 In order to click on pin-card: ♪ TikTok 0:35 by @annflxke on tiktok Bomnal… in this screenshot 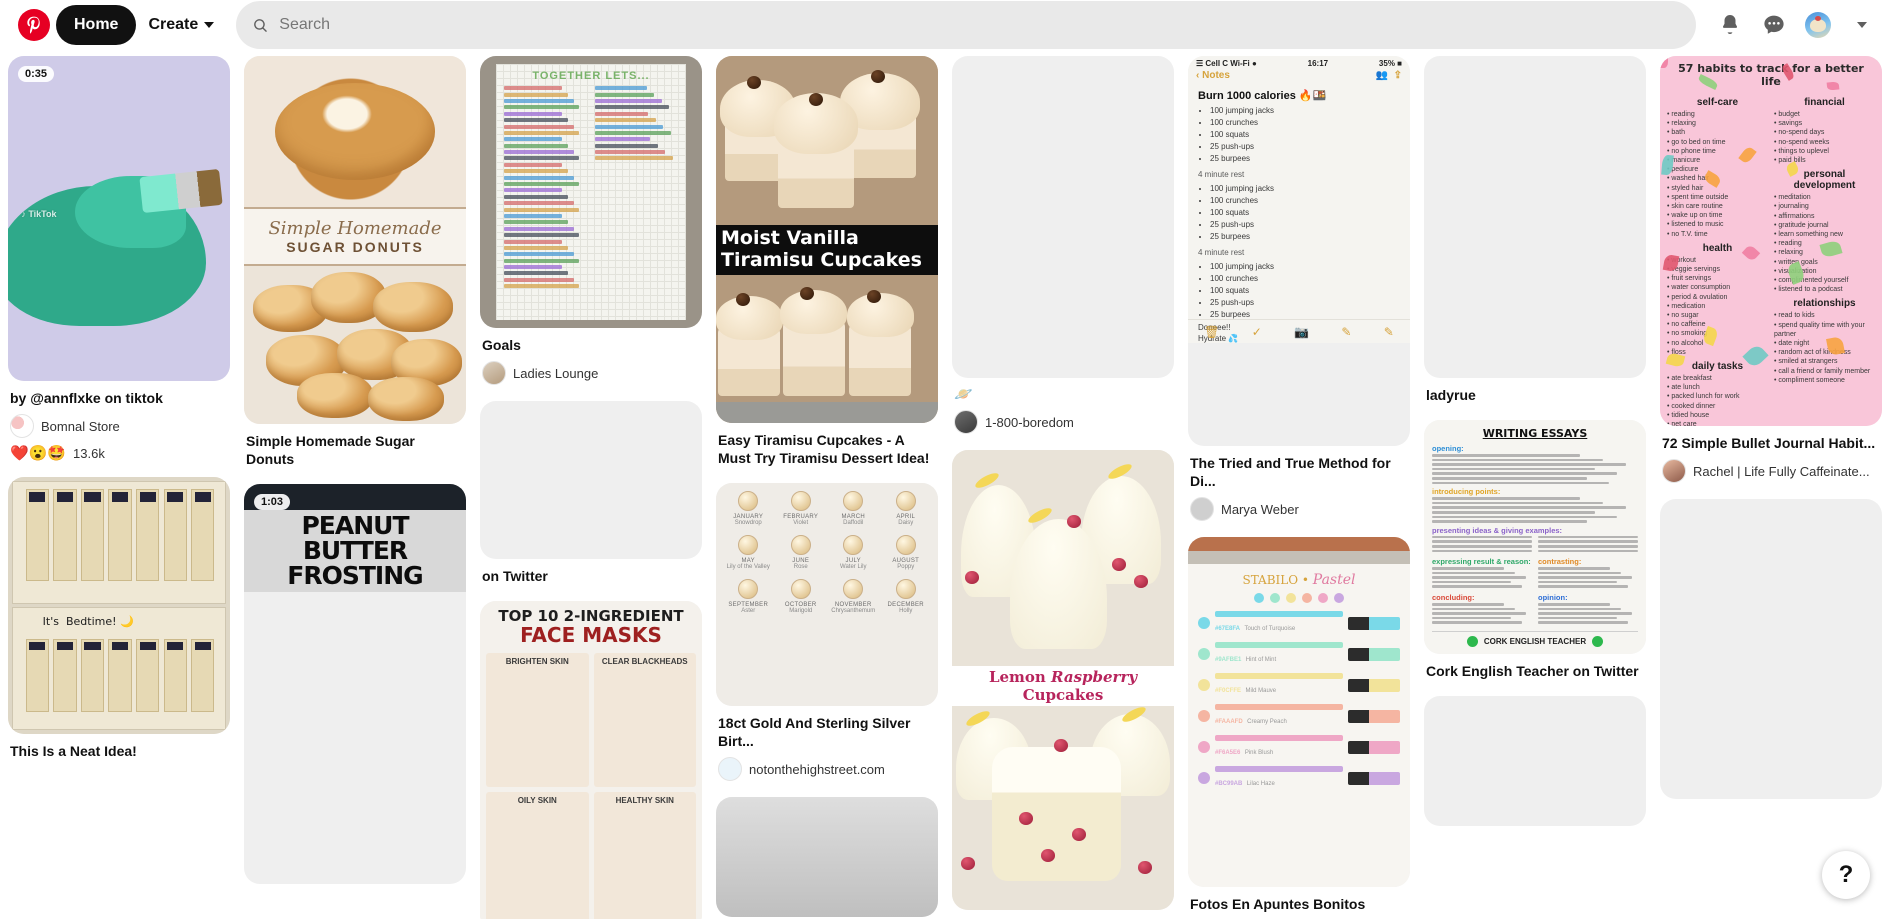, I will do `click(119, 258)`.